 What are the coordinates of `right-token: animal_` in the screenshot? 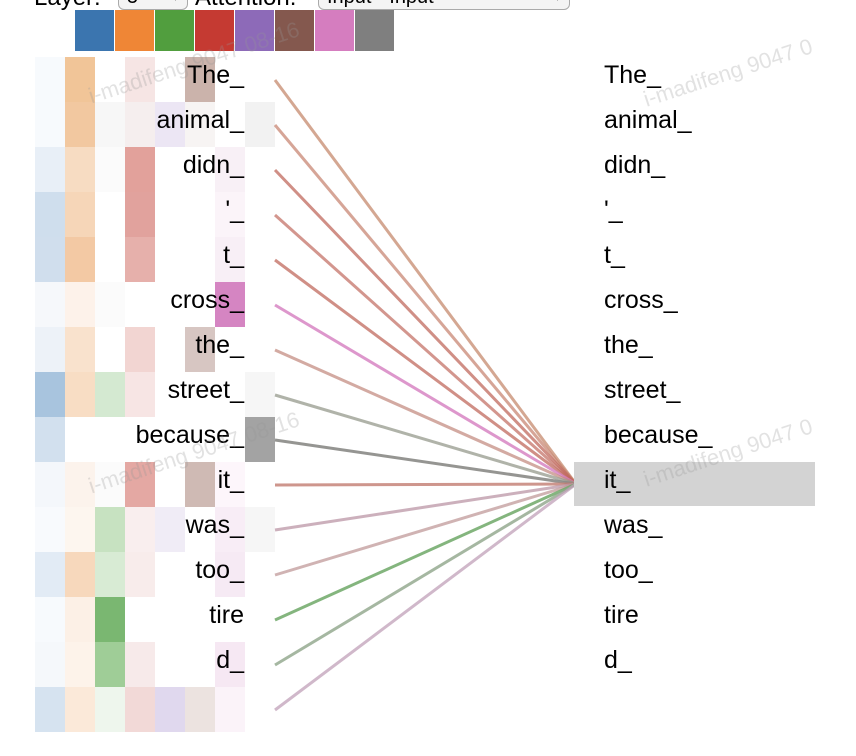 It's located at (648, 120).